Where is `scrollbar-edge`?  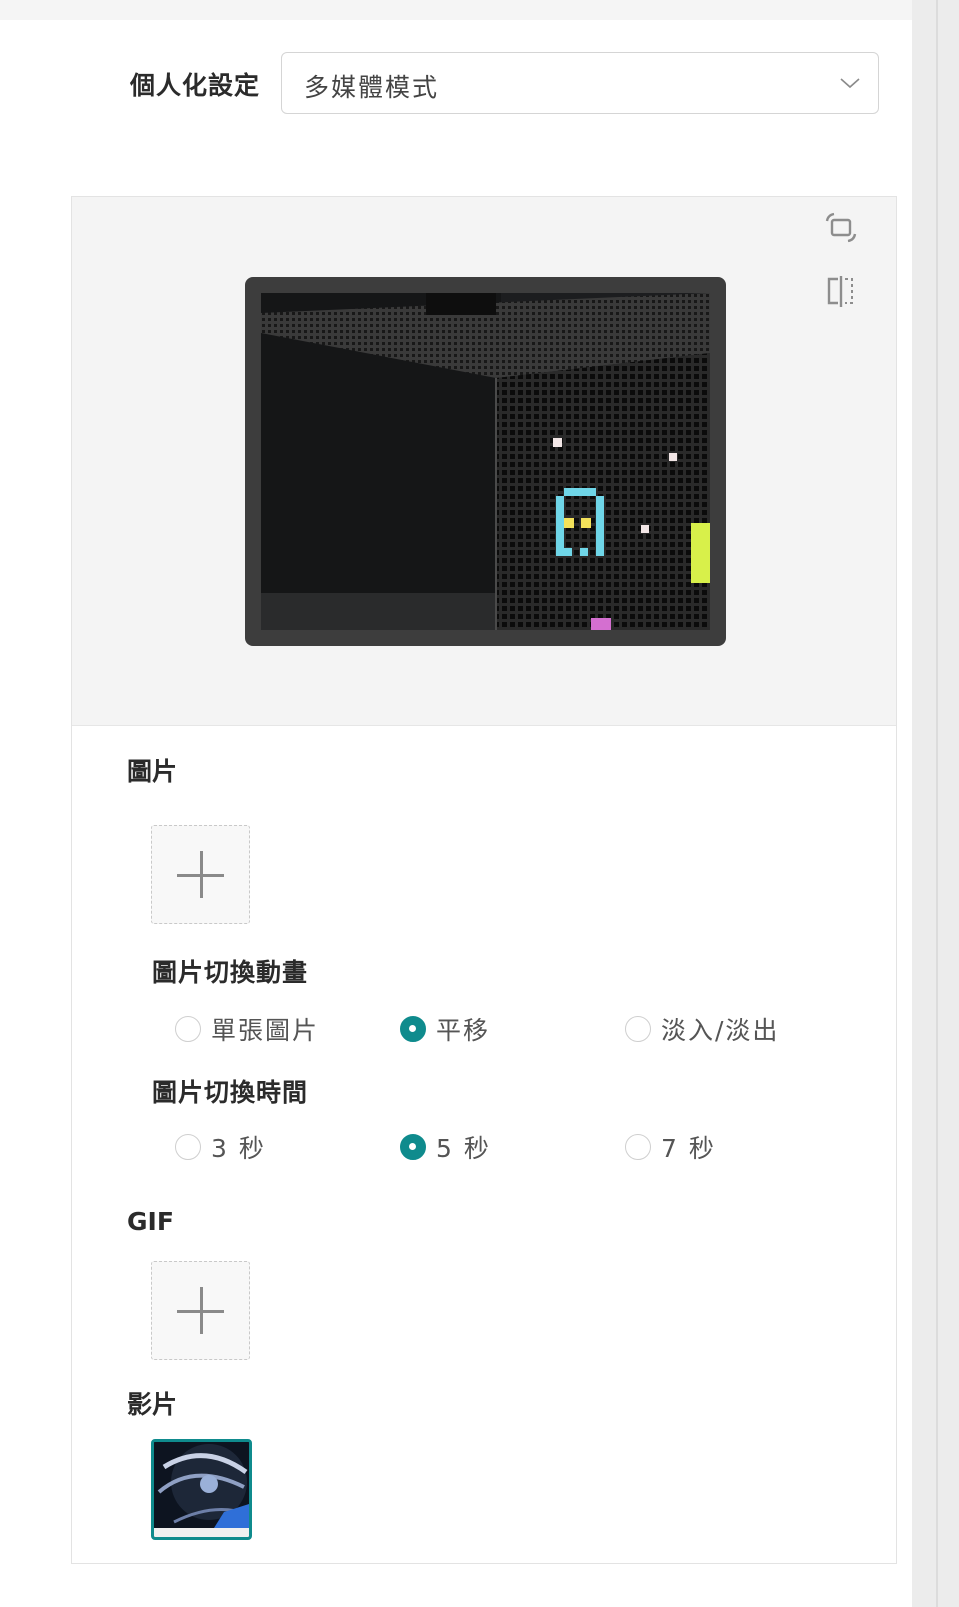
scrollbar-edge is located at coordinates (937, 803).